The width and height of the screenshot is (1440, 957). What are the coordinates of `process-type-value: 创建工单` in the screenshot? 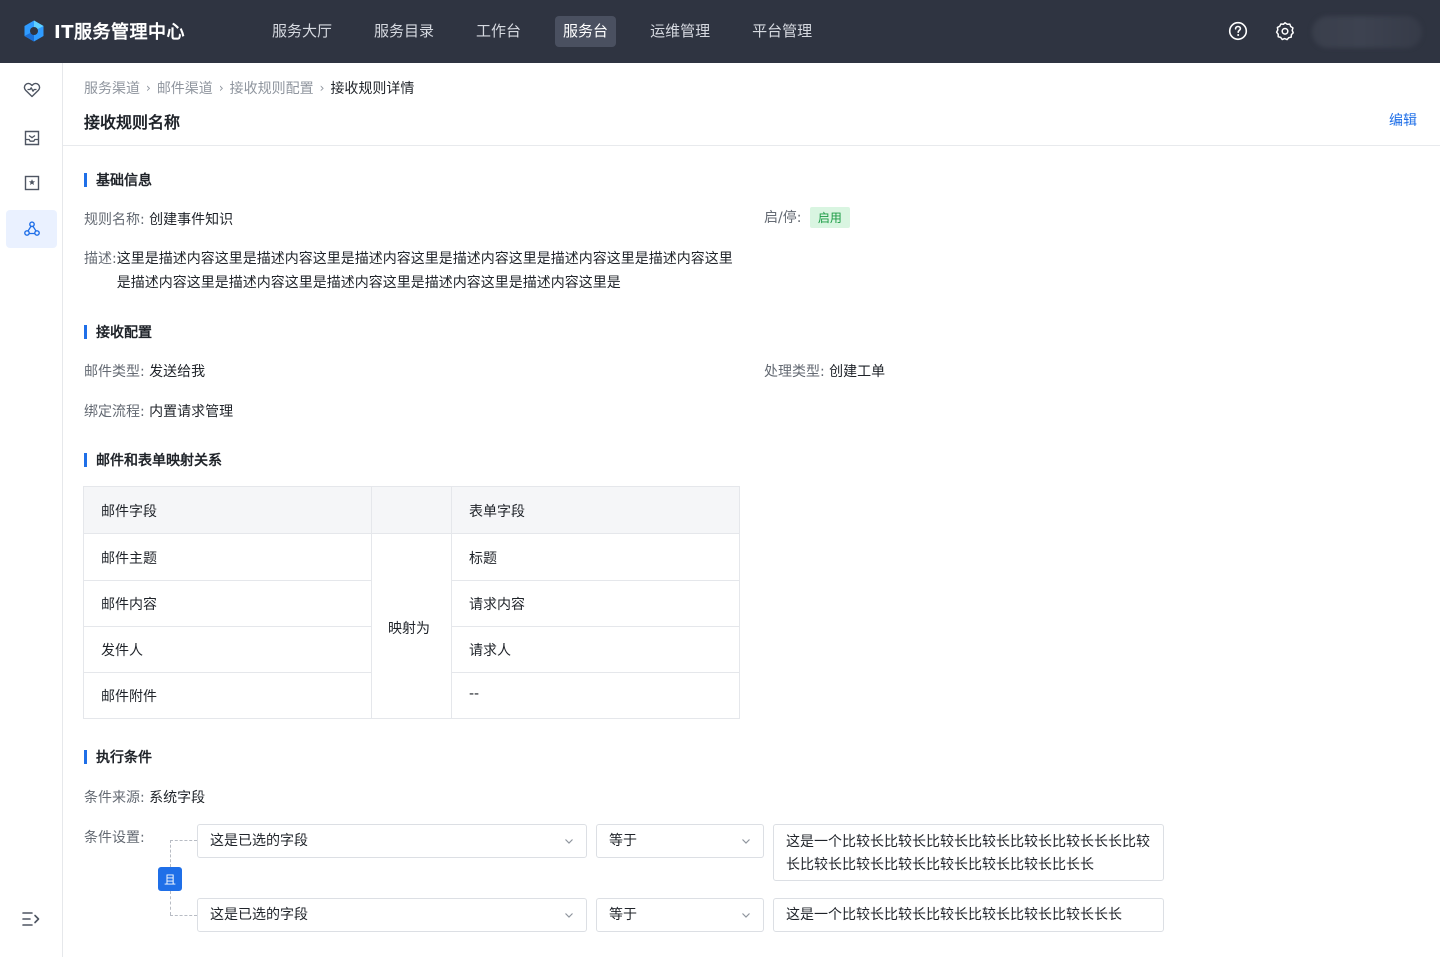 It's located at (857, 372).